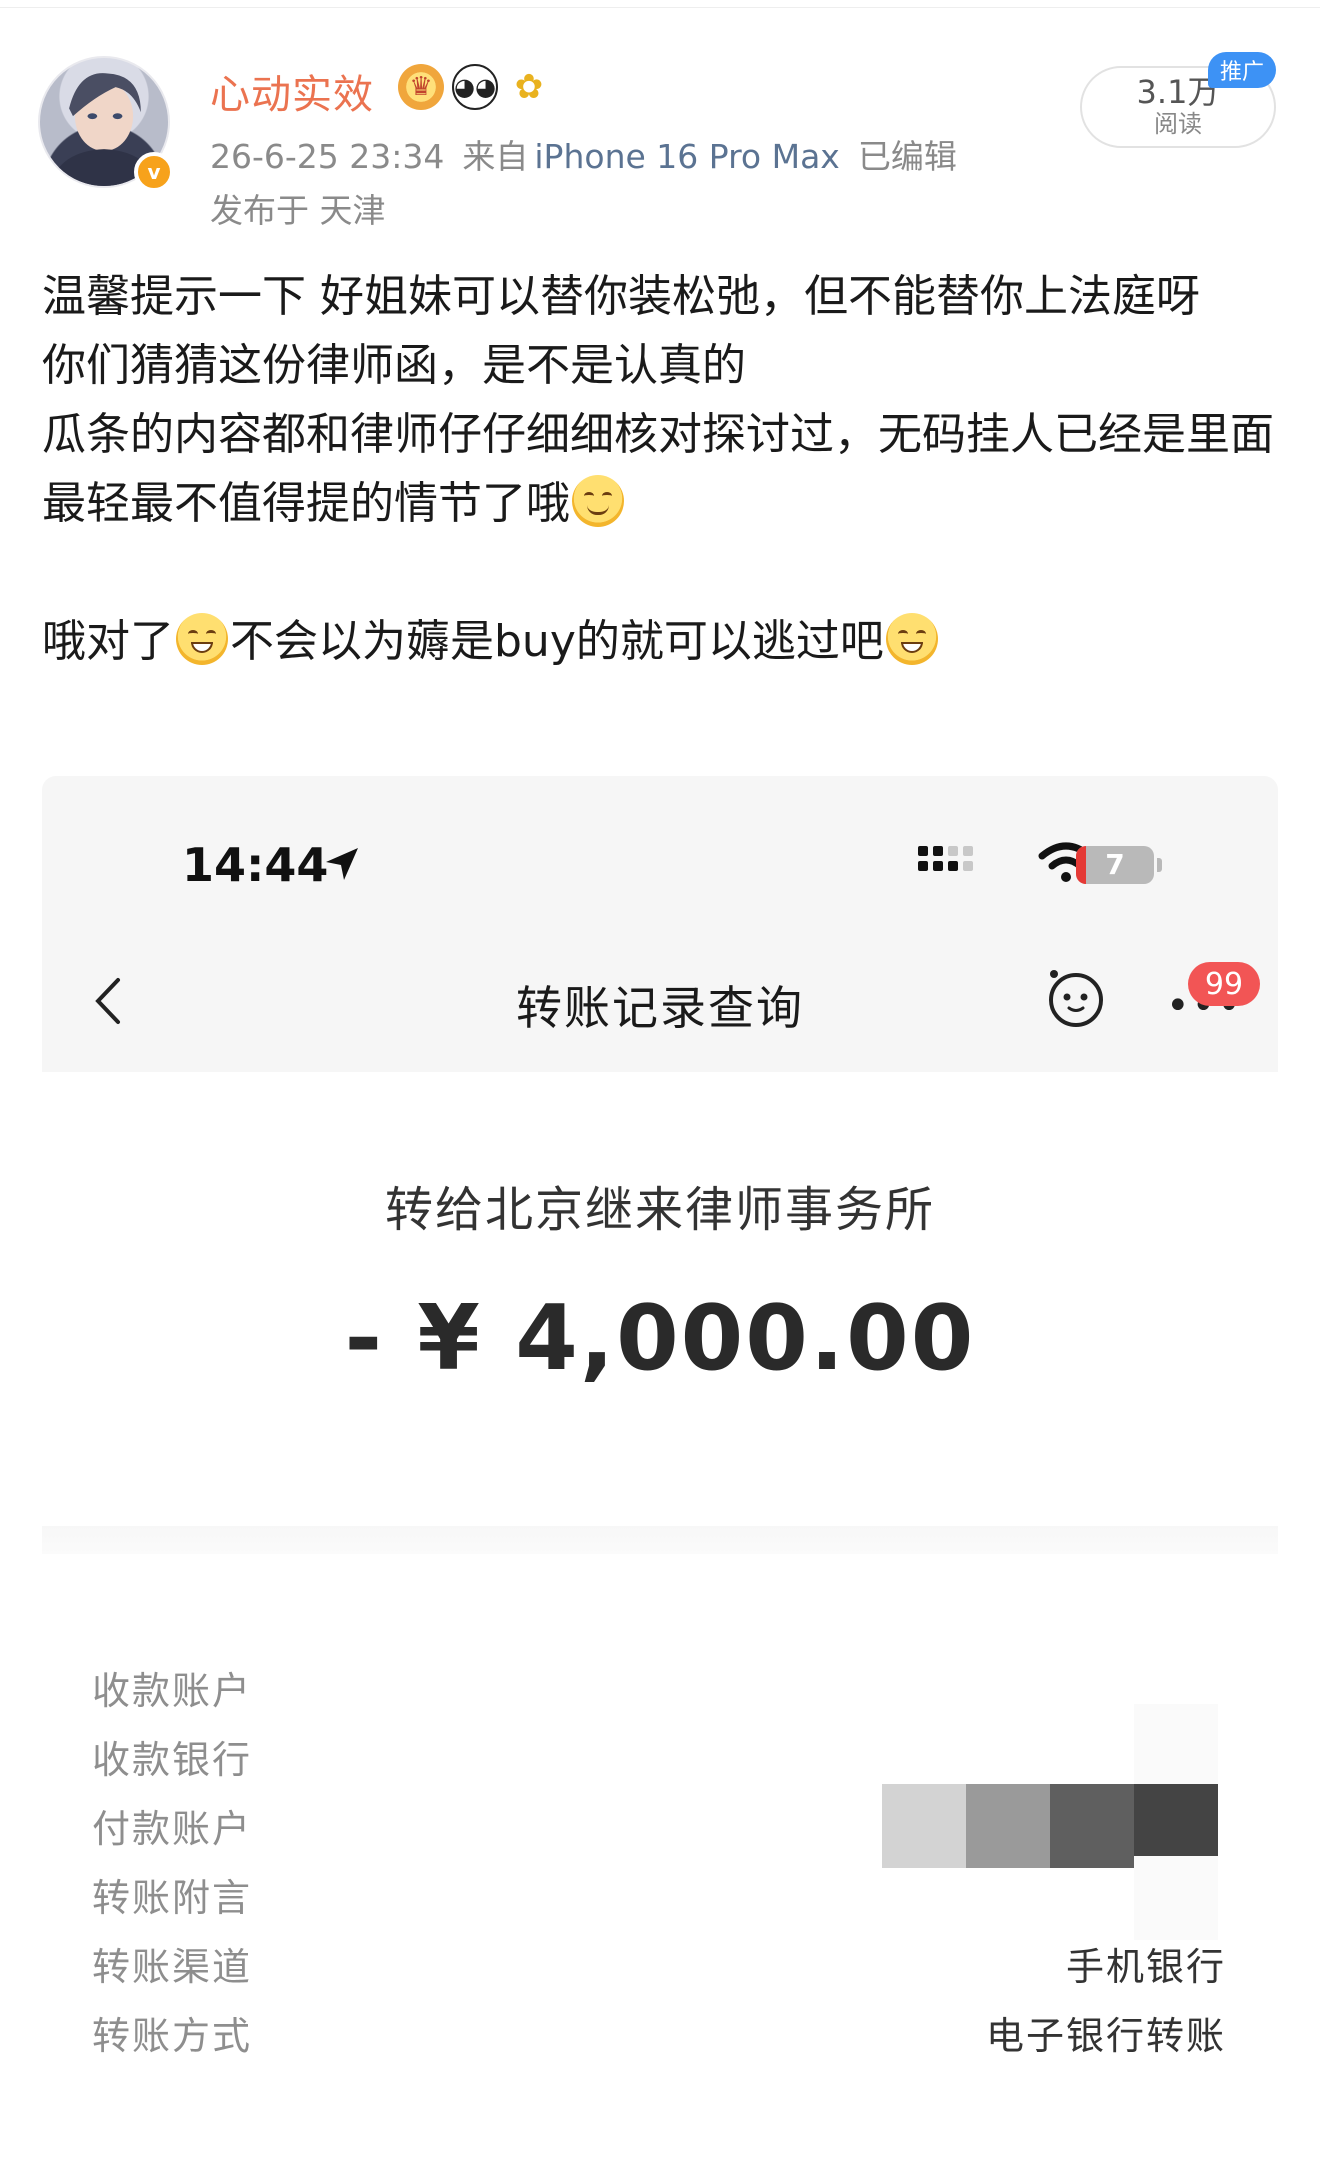 Image resolution: width=1320 pixels, height=2170 pixels. Describe the element at coordinates (658, 469) in the screenshot. I see `post-line-3-text: 瓜条的内容都和律师仔仔细细核对探讨过，无码挂人已经是里面最轻最不值得提的情节了哦` at that location.